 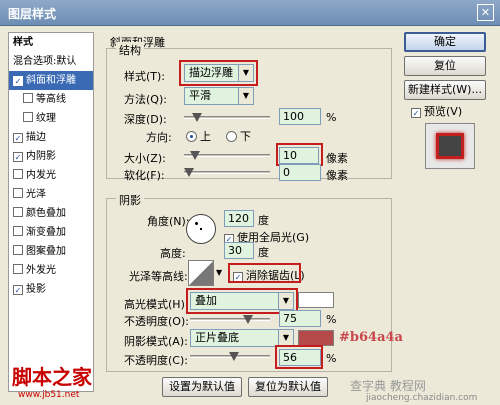 What do you see at coordinates (46, 213) in the screenshot?
I see `style-list-item-label: 颜色叠加` at bounding box center [46, 213].